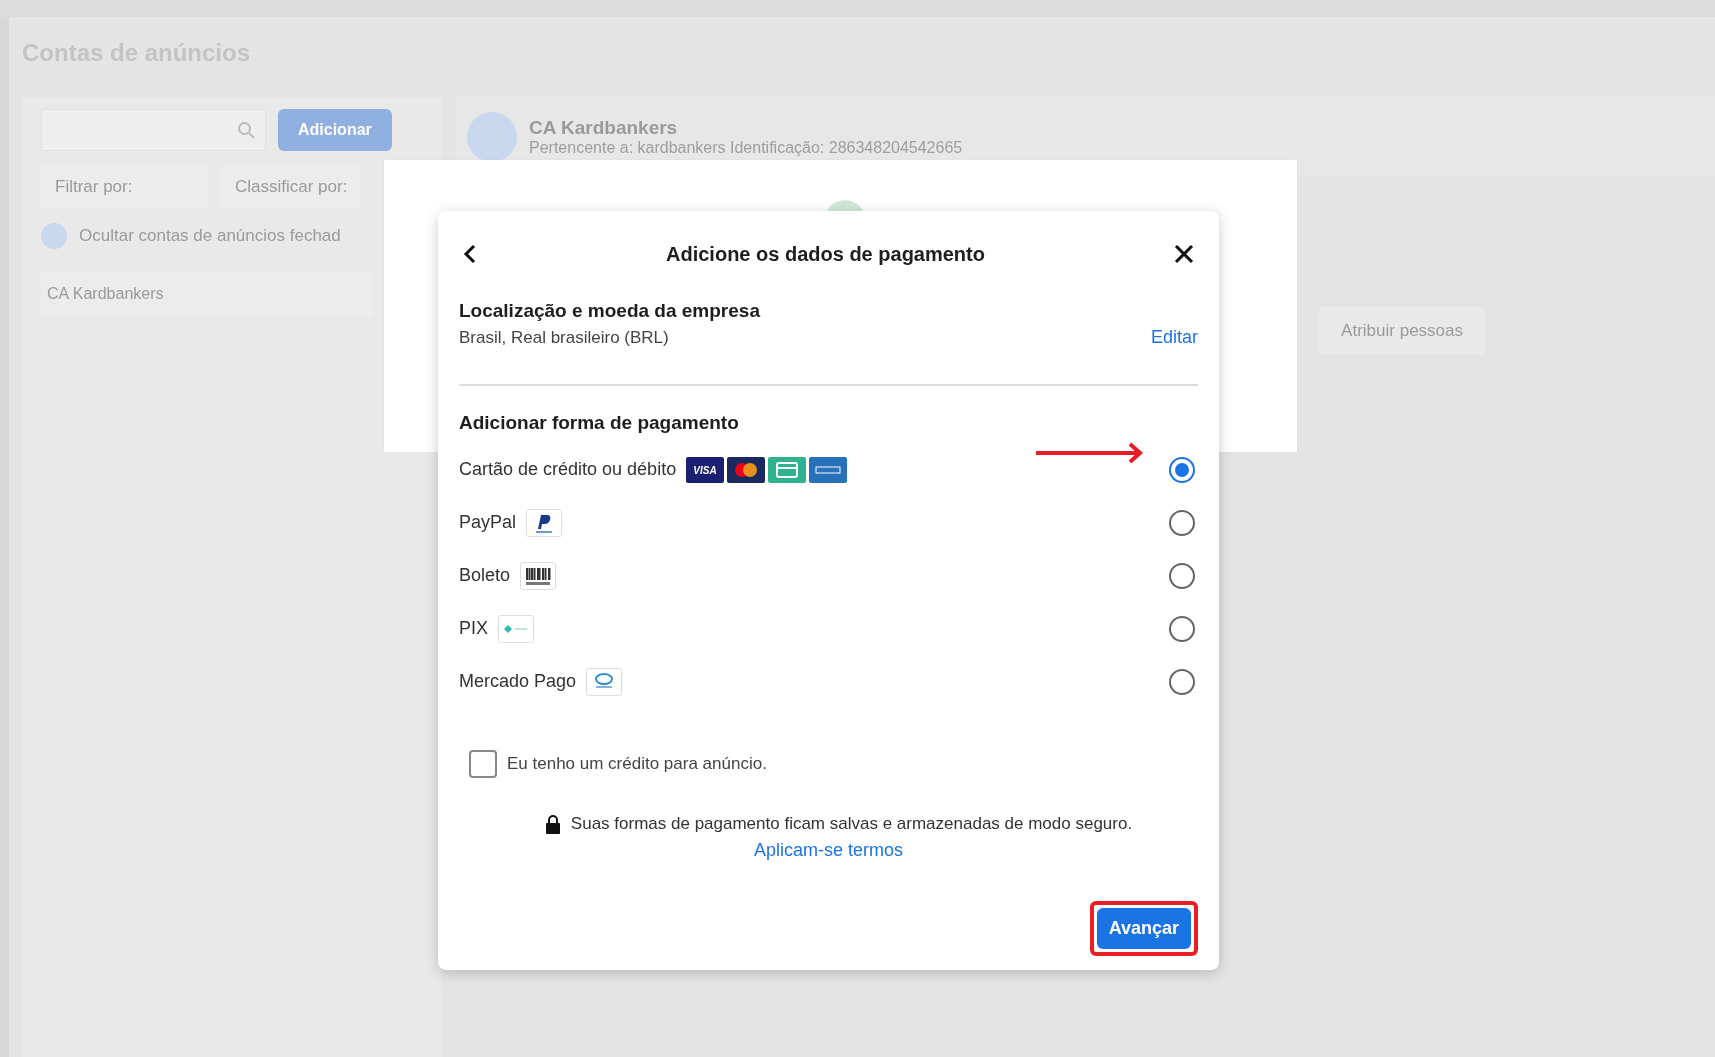  What do you see at coordinates (1143, 928) in the screenshot?
I see `next-button: Avançar` at bounding box center [1143, 928].